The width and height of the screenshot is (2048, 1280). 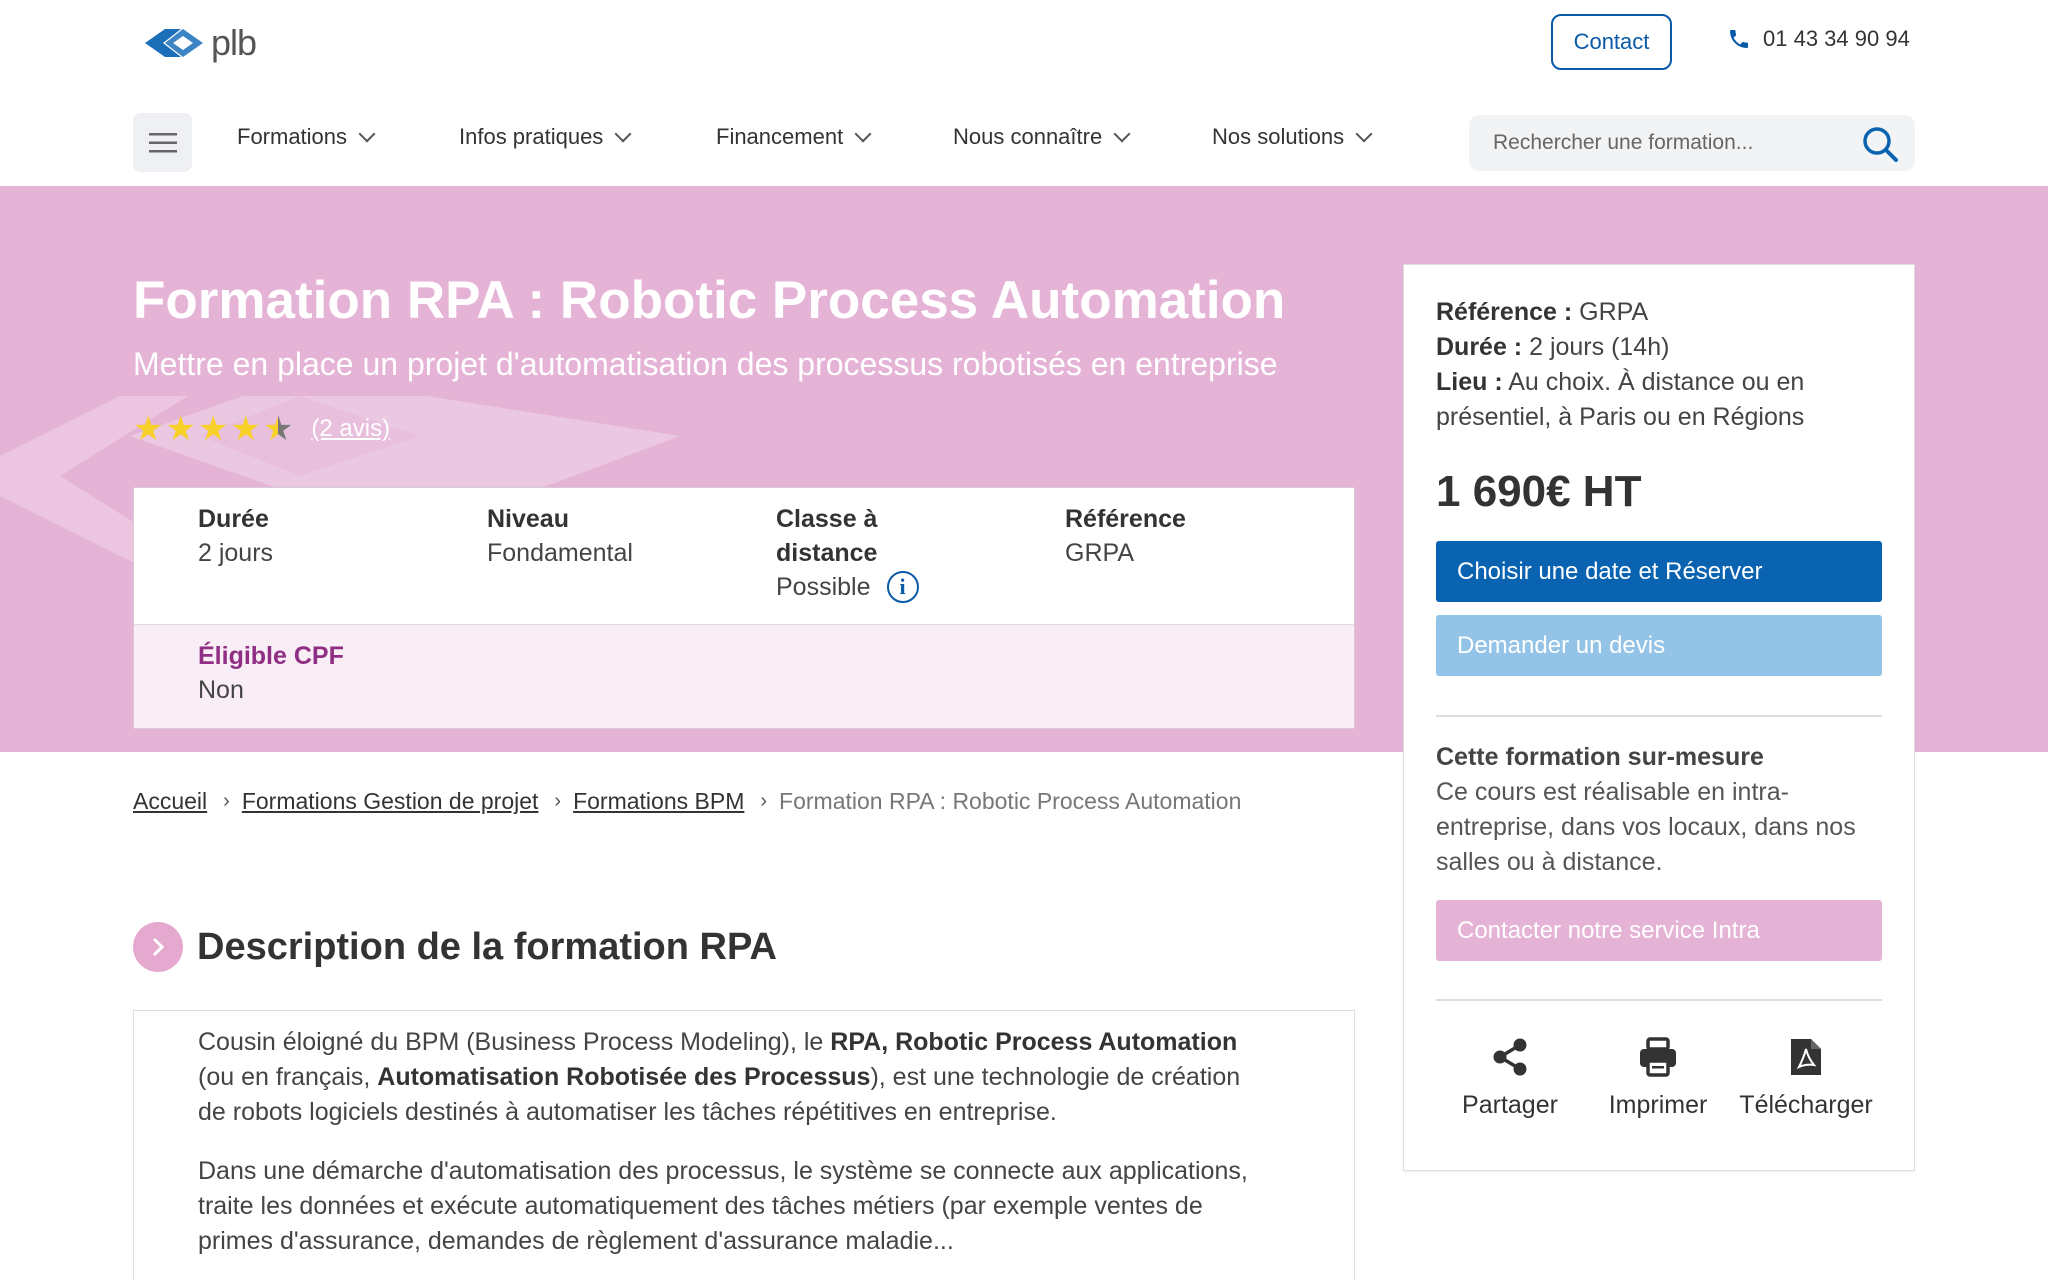 I want to click on phone-text: 01 43 34 90 94, so click(x=1836, y=38).